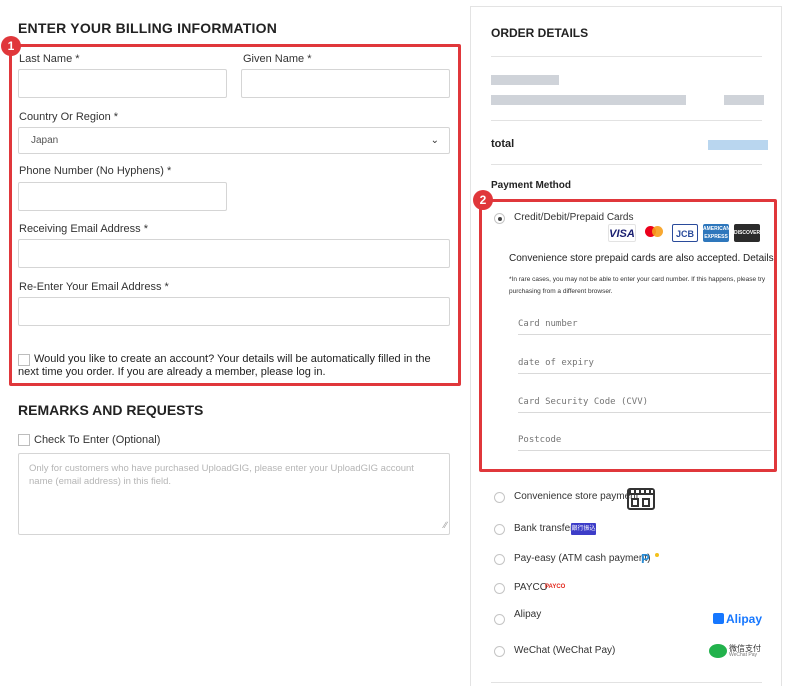 Image resolution: width=800 pixels, height=686 pixels. Describe the element at coordinates (576, 496) in the screenshot. I see `convenience-store-label: Convenience store payment` at that location.